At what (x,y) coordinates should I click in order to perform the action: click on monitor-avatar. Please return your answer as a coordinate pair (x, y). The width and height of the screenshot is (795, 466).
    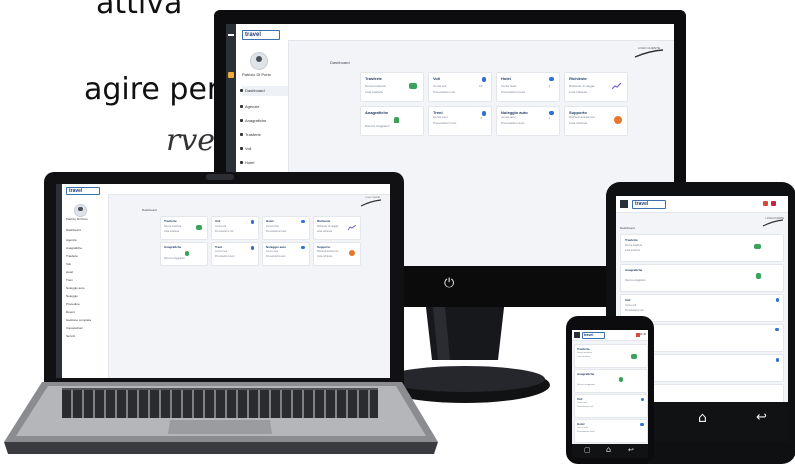
    Looking at the image, I should click on (259, 61).